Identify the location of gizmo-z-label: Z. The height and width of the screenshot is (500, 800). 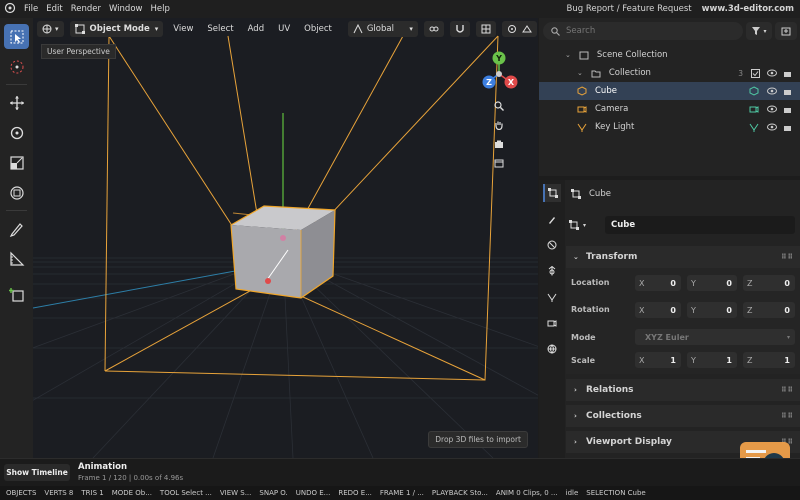
(489, 82).